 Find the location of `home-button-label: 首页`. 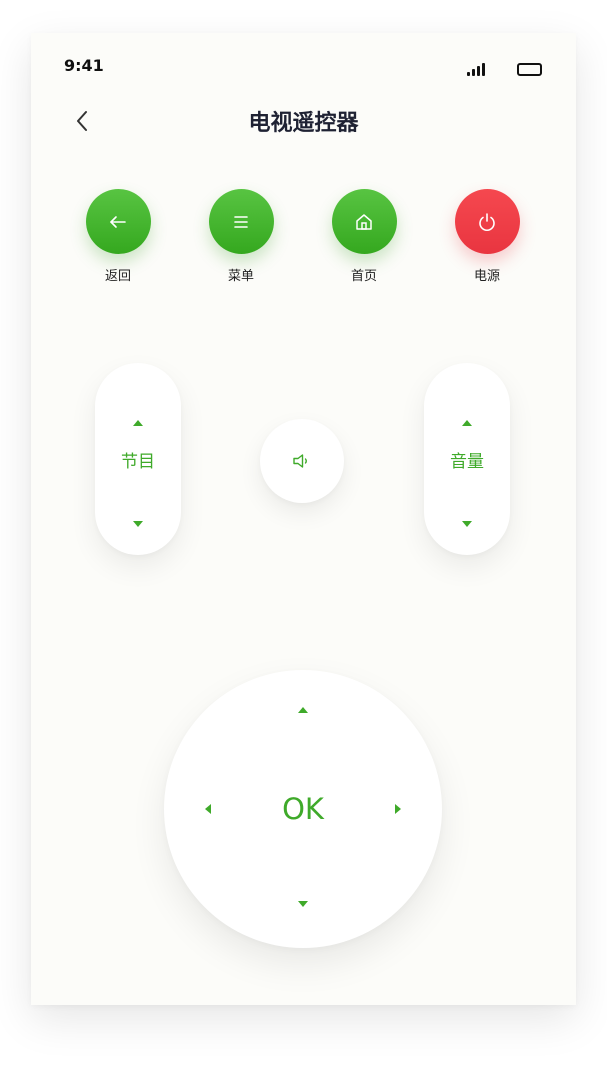

home-button-label: 首页 is located at coordinates (363, 276).